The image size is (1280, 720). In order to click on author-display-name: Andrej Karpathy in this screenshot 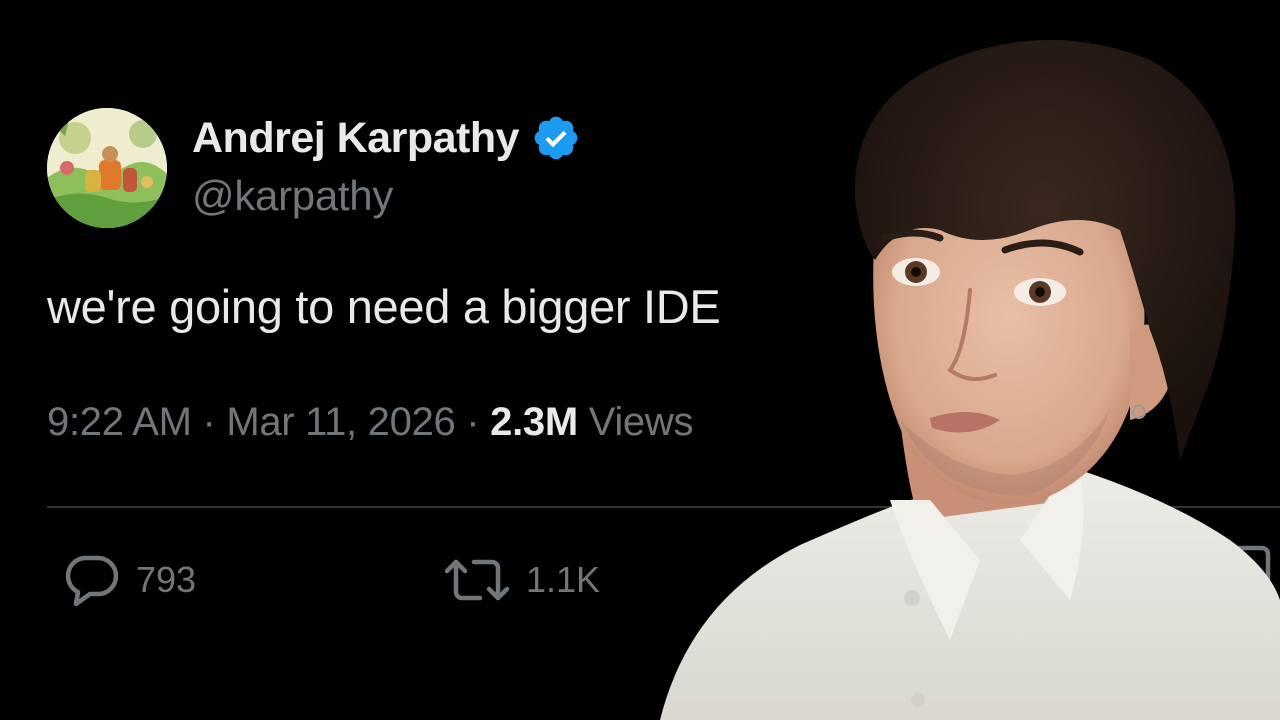, I will do `click(356, 138)`.